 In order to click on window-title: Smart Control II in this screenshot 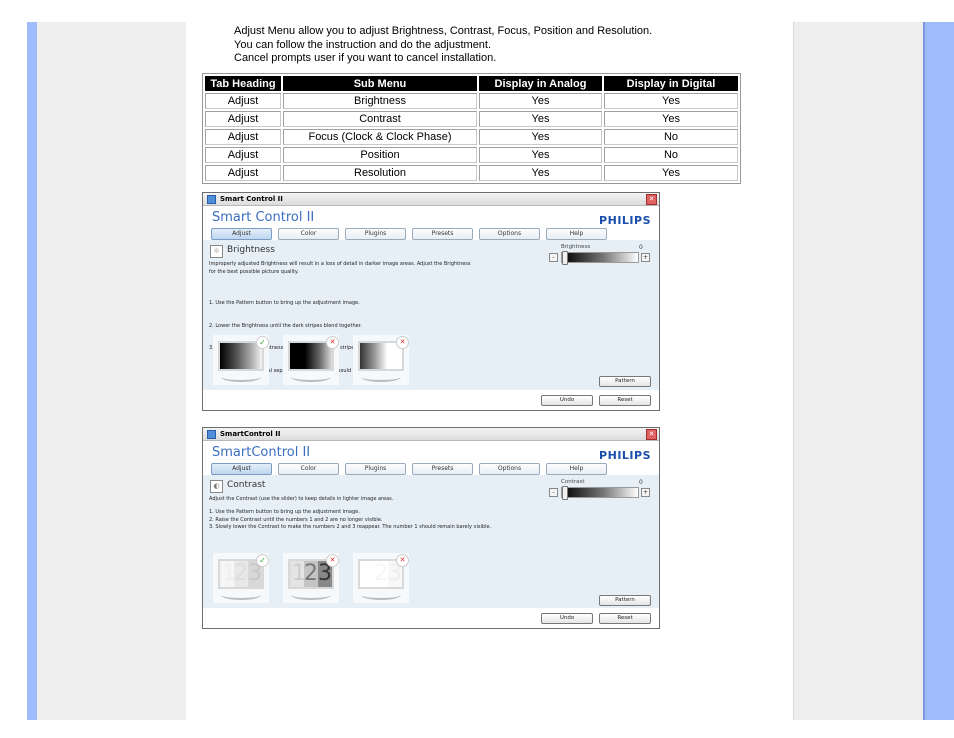, I will do `click(251, 199)`.